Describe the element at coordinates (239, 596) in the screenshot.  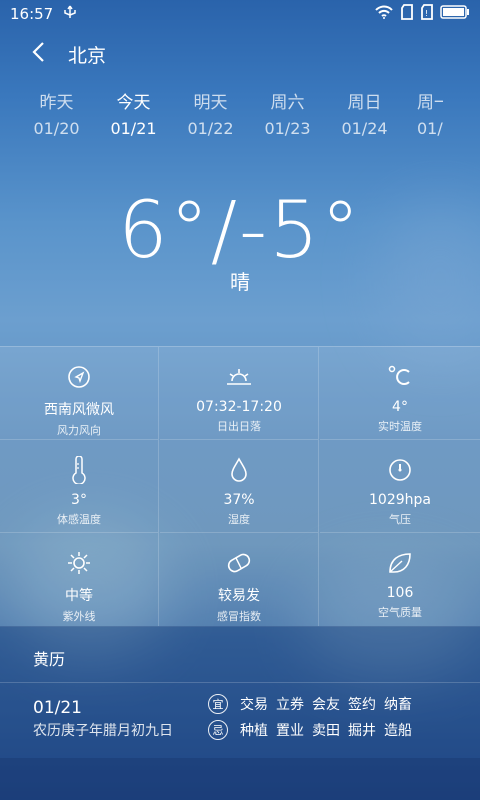
I see `detail-value: 较易发` at that location.